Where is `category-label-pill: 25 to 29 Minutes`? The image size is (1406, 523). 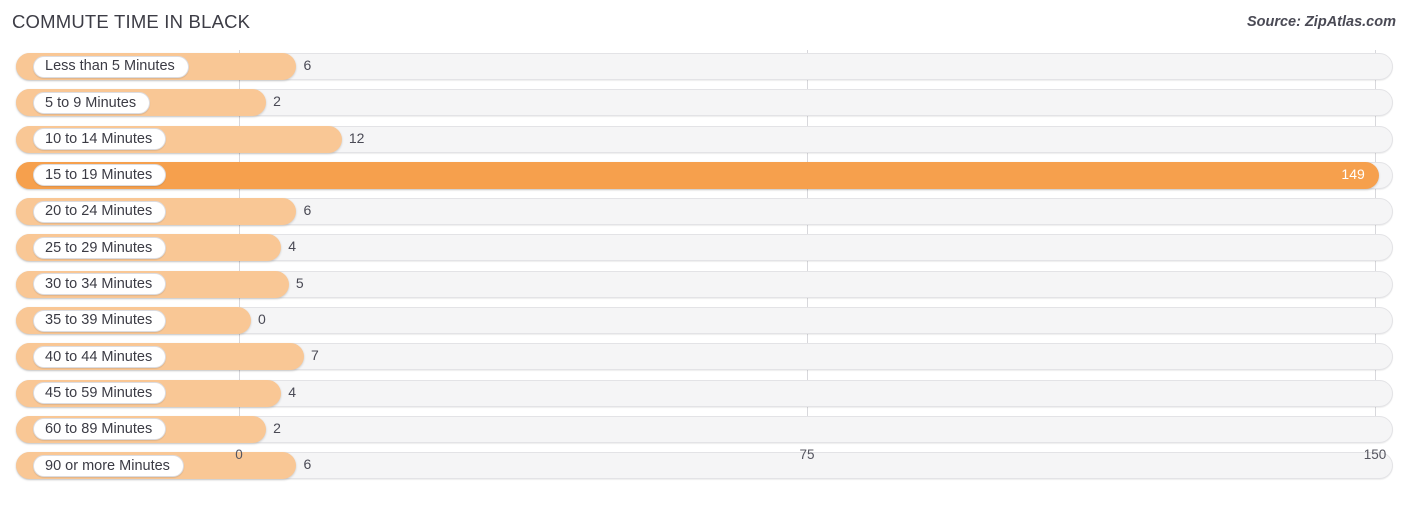
category-label-pill: 25 to 29 Minutes is located at coordinates (100, 247).